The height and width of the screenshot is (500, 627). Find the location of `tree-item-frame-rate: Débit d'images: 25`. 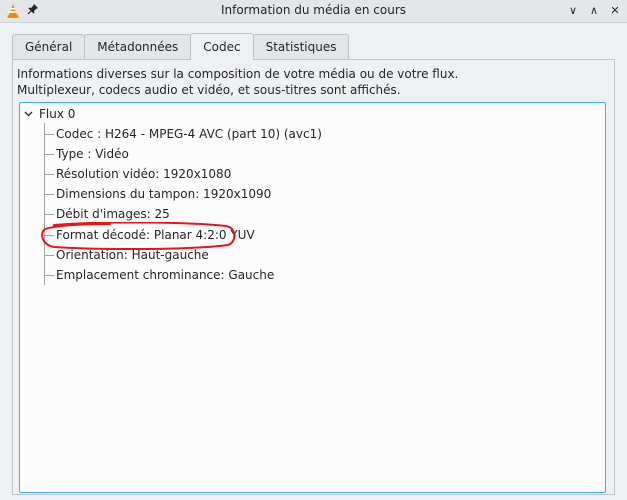

tree-item-frame-rate: Débit d'images: 25 is located at coordinates (113, 214).